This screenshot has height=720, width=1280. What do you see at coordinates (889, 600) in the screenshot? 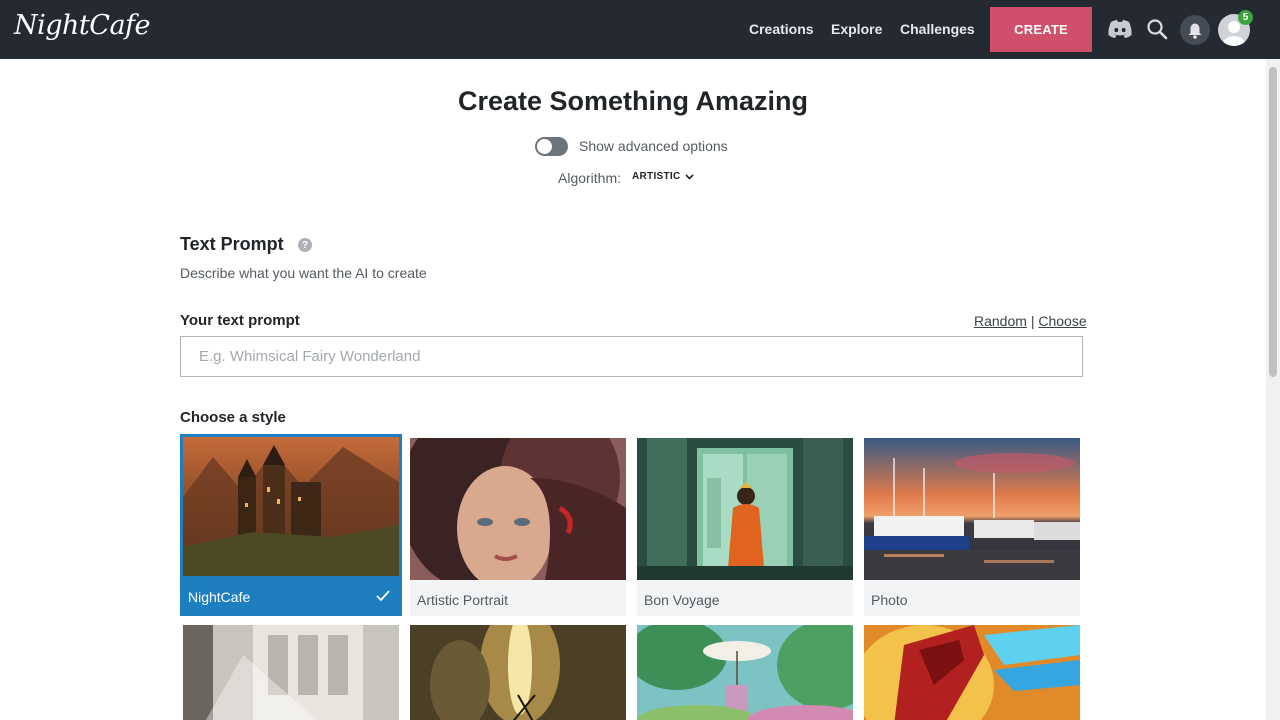
I see `style-name: Photo` at bounding box center [889, 600].